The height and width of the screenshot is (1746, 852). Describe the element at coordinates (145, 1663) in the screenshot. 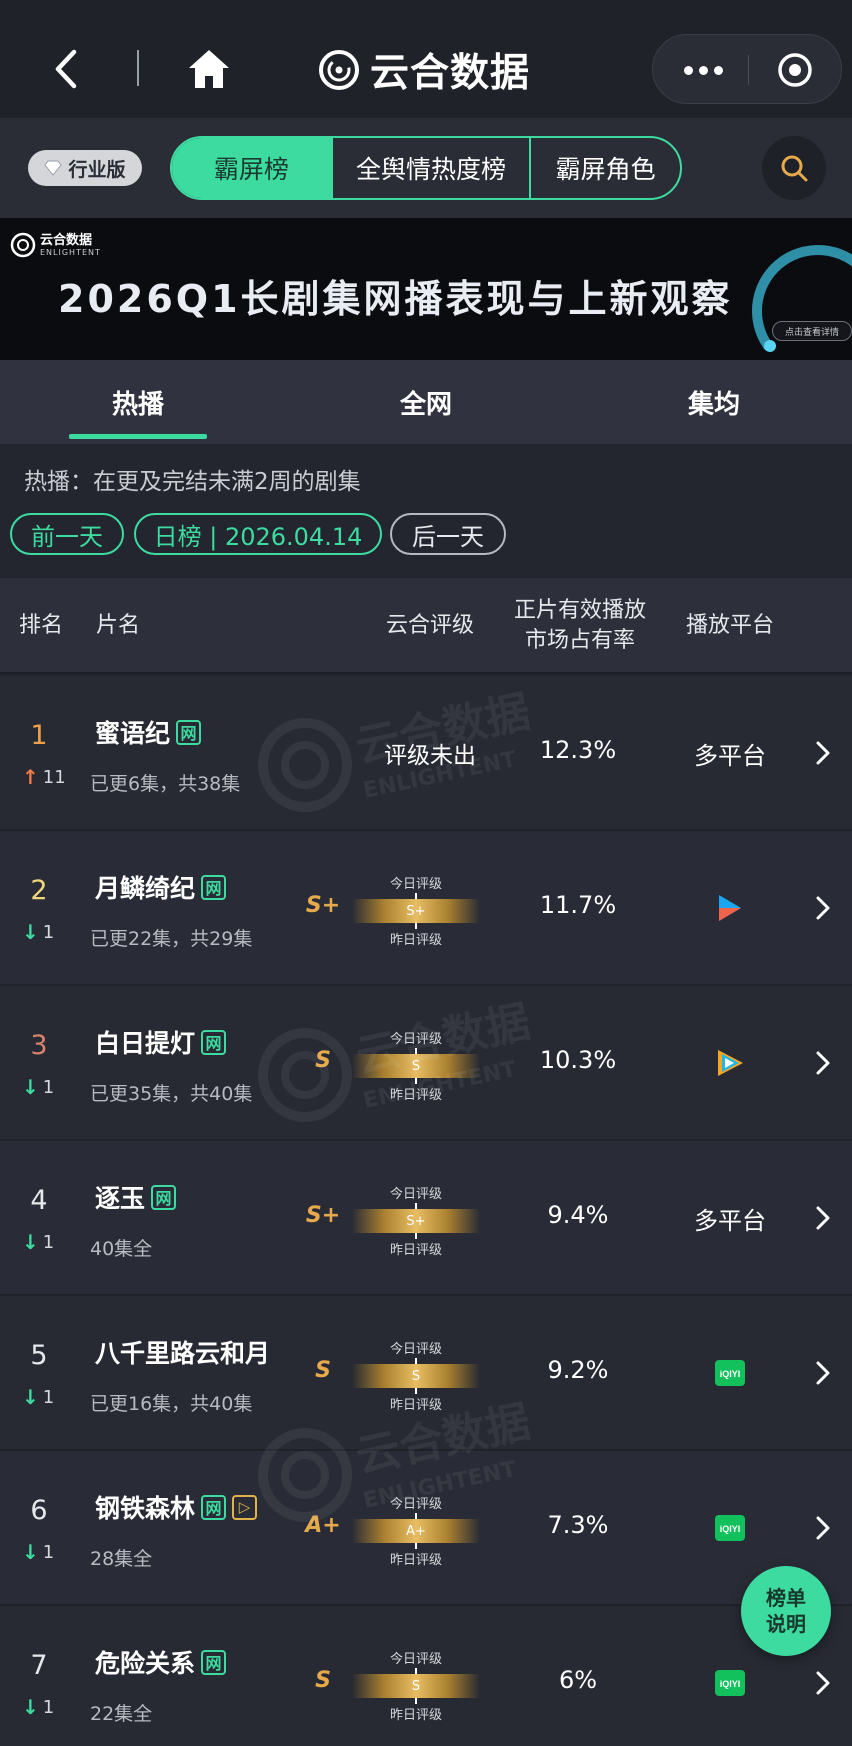

I see `show-title: 危险关系` at that location.